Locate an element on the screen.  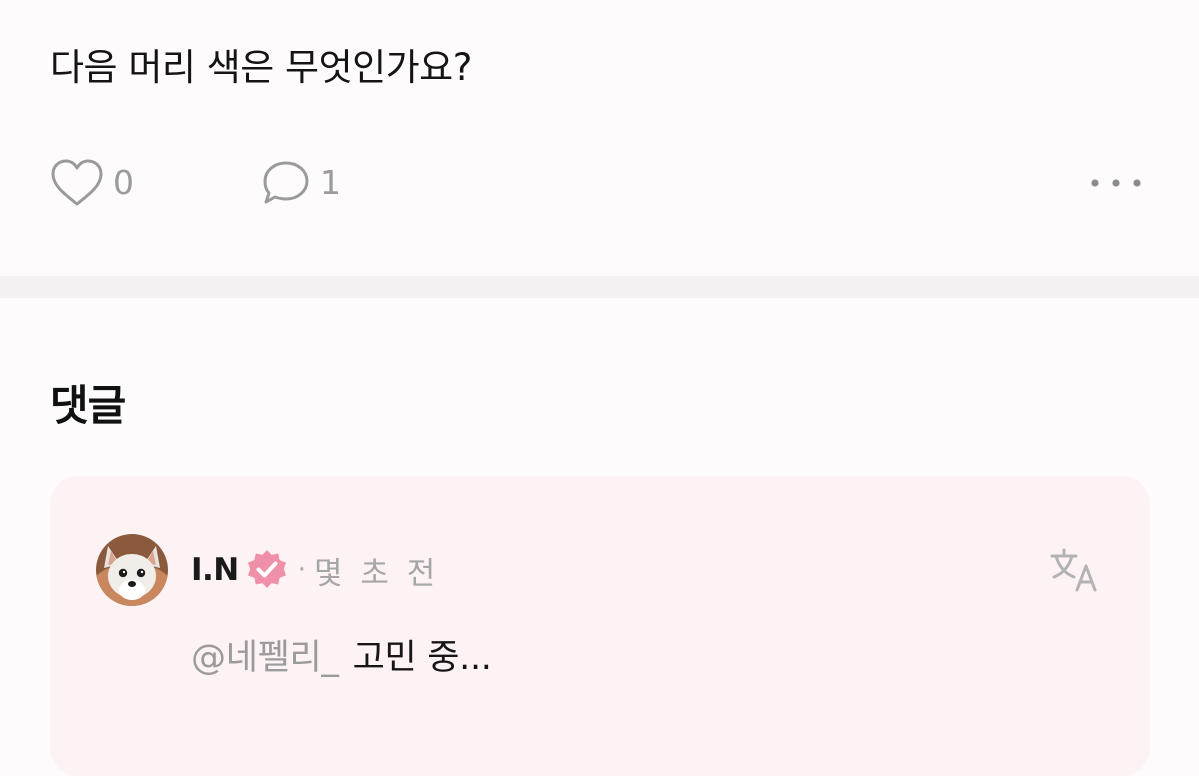
avatar-image is located at coordinates (132, 570).